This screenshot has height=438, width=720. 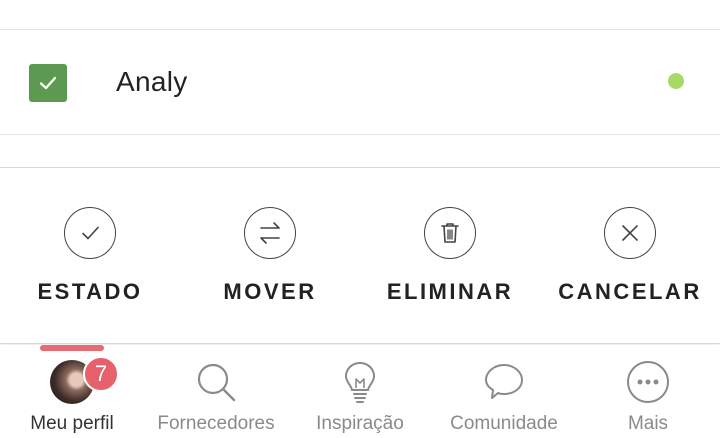 What do you see at coordinates (504, 423) in the screenshot?
I see `tab-label: Comunidade` at bounding box center [504, 423].